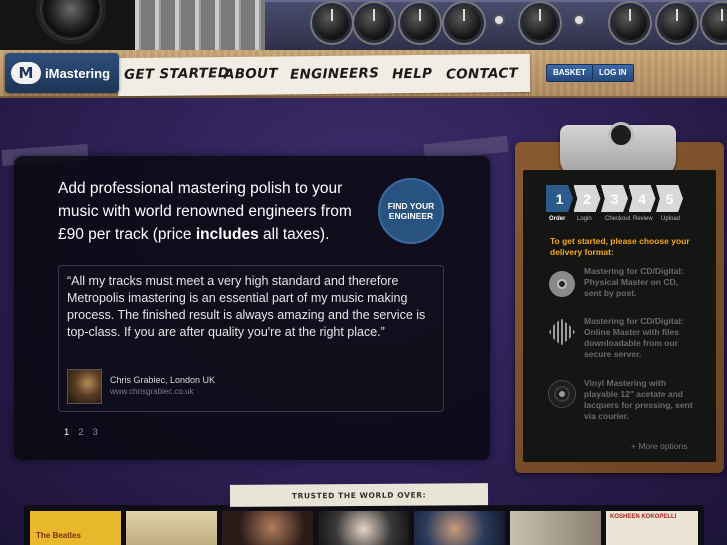  Describe the element at coordinates (359, 495) in the screenshot. I see `trusted-label: TRUSTED THE WORLD OVER:` at that location.